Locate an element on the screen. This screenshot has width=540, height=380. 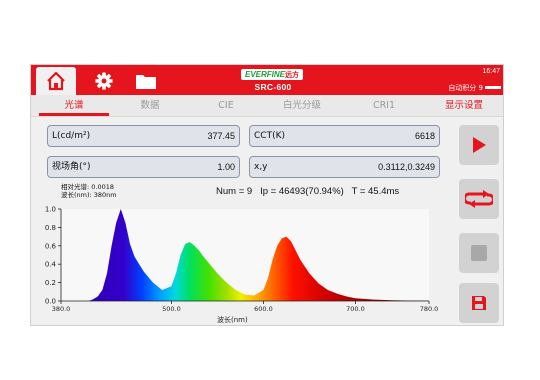
save-icon is located at coordinates (479, 303).